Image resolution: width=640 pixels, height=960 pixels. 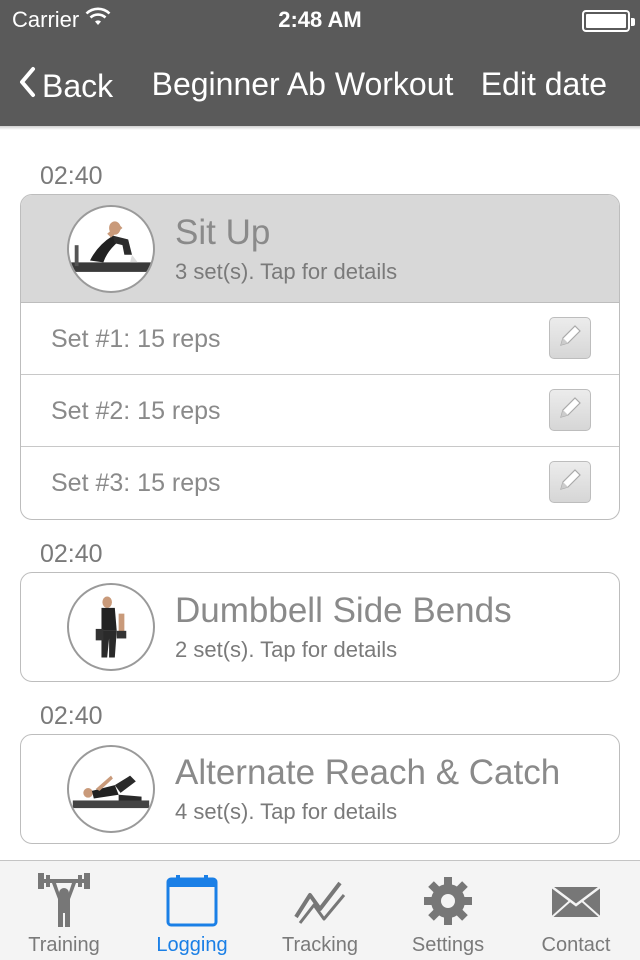 What do you see at coordinates (343, 610) in the screenshot?
I see `exercise-name: Dumbbell Side Bends` at bounding box center [343, 610].